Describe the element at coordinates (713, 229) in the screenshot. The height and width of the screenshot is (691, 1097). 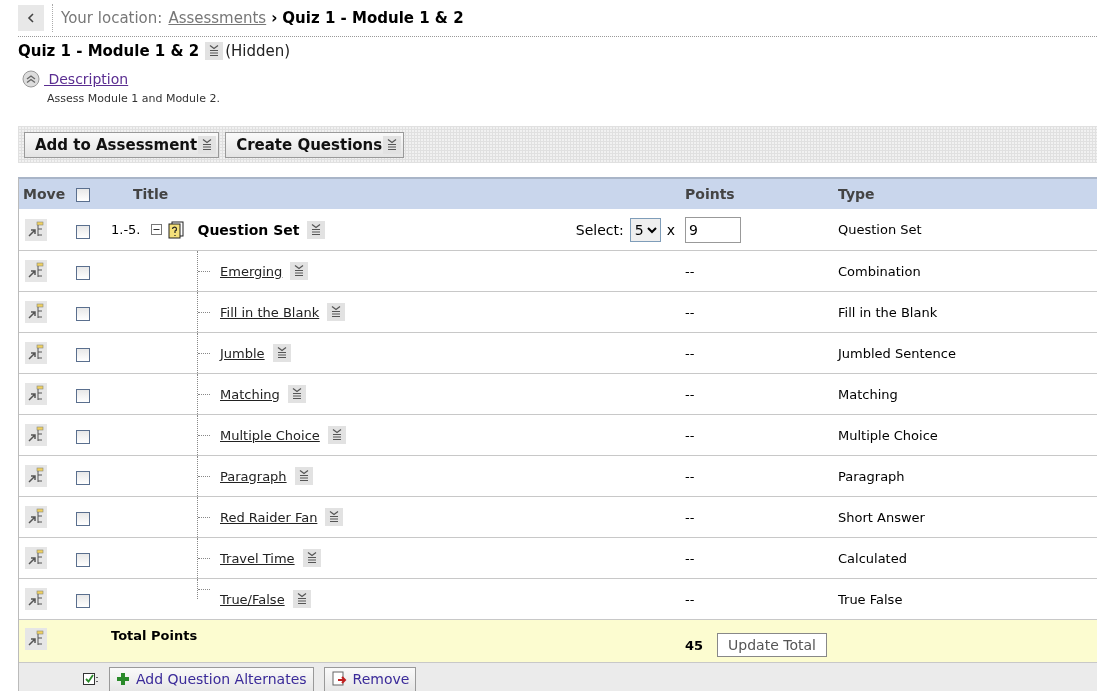
I see `points-input: 9` at that location.